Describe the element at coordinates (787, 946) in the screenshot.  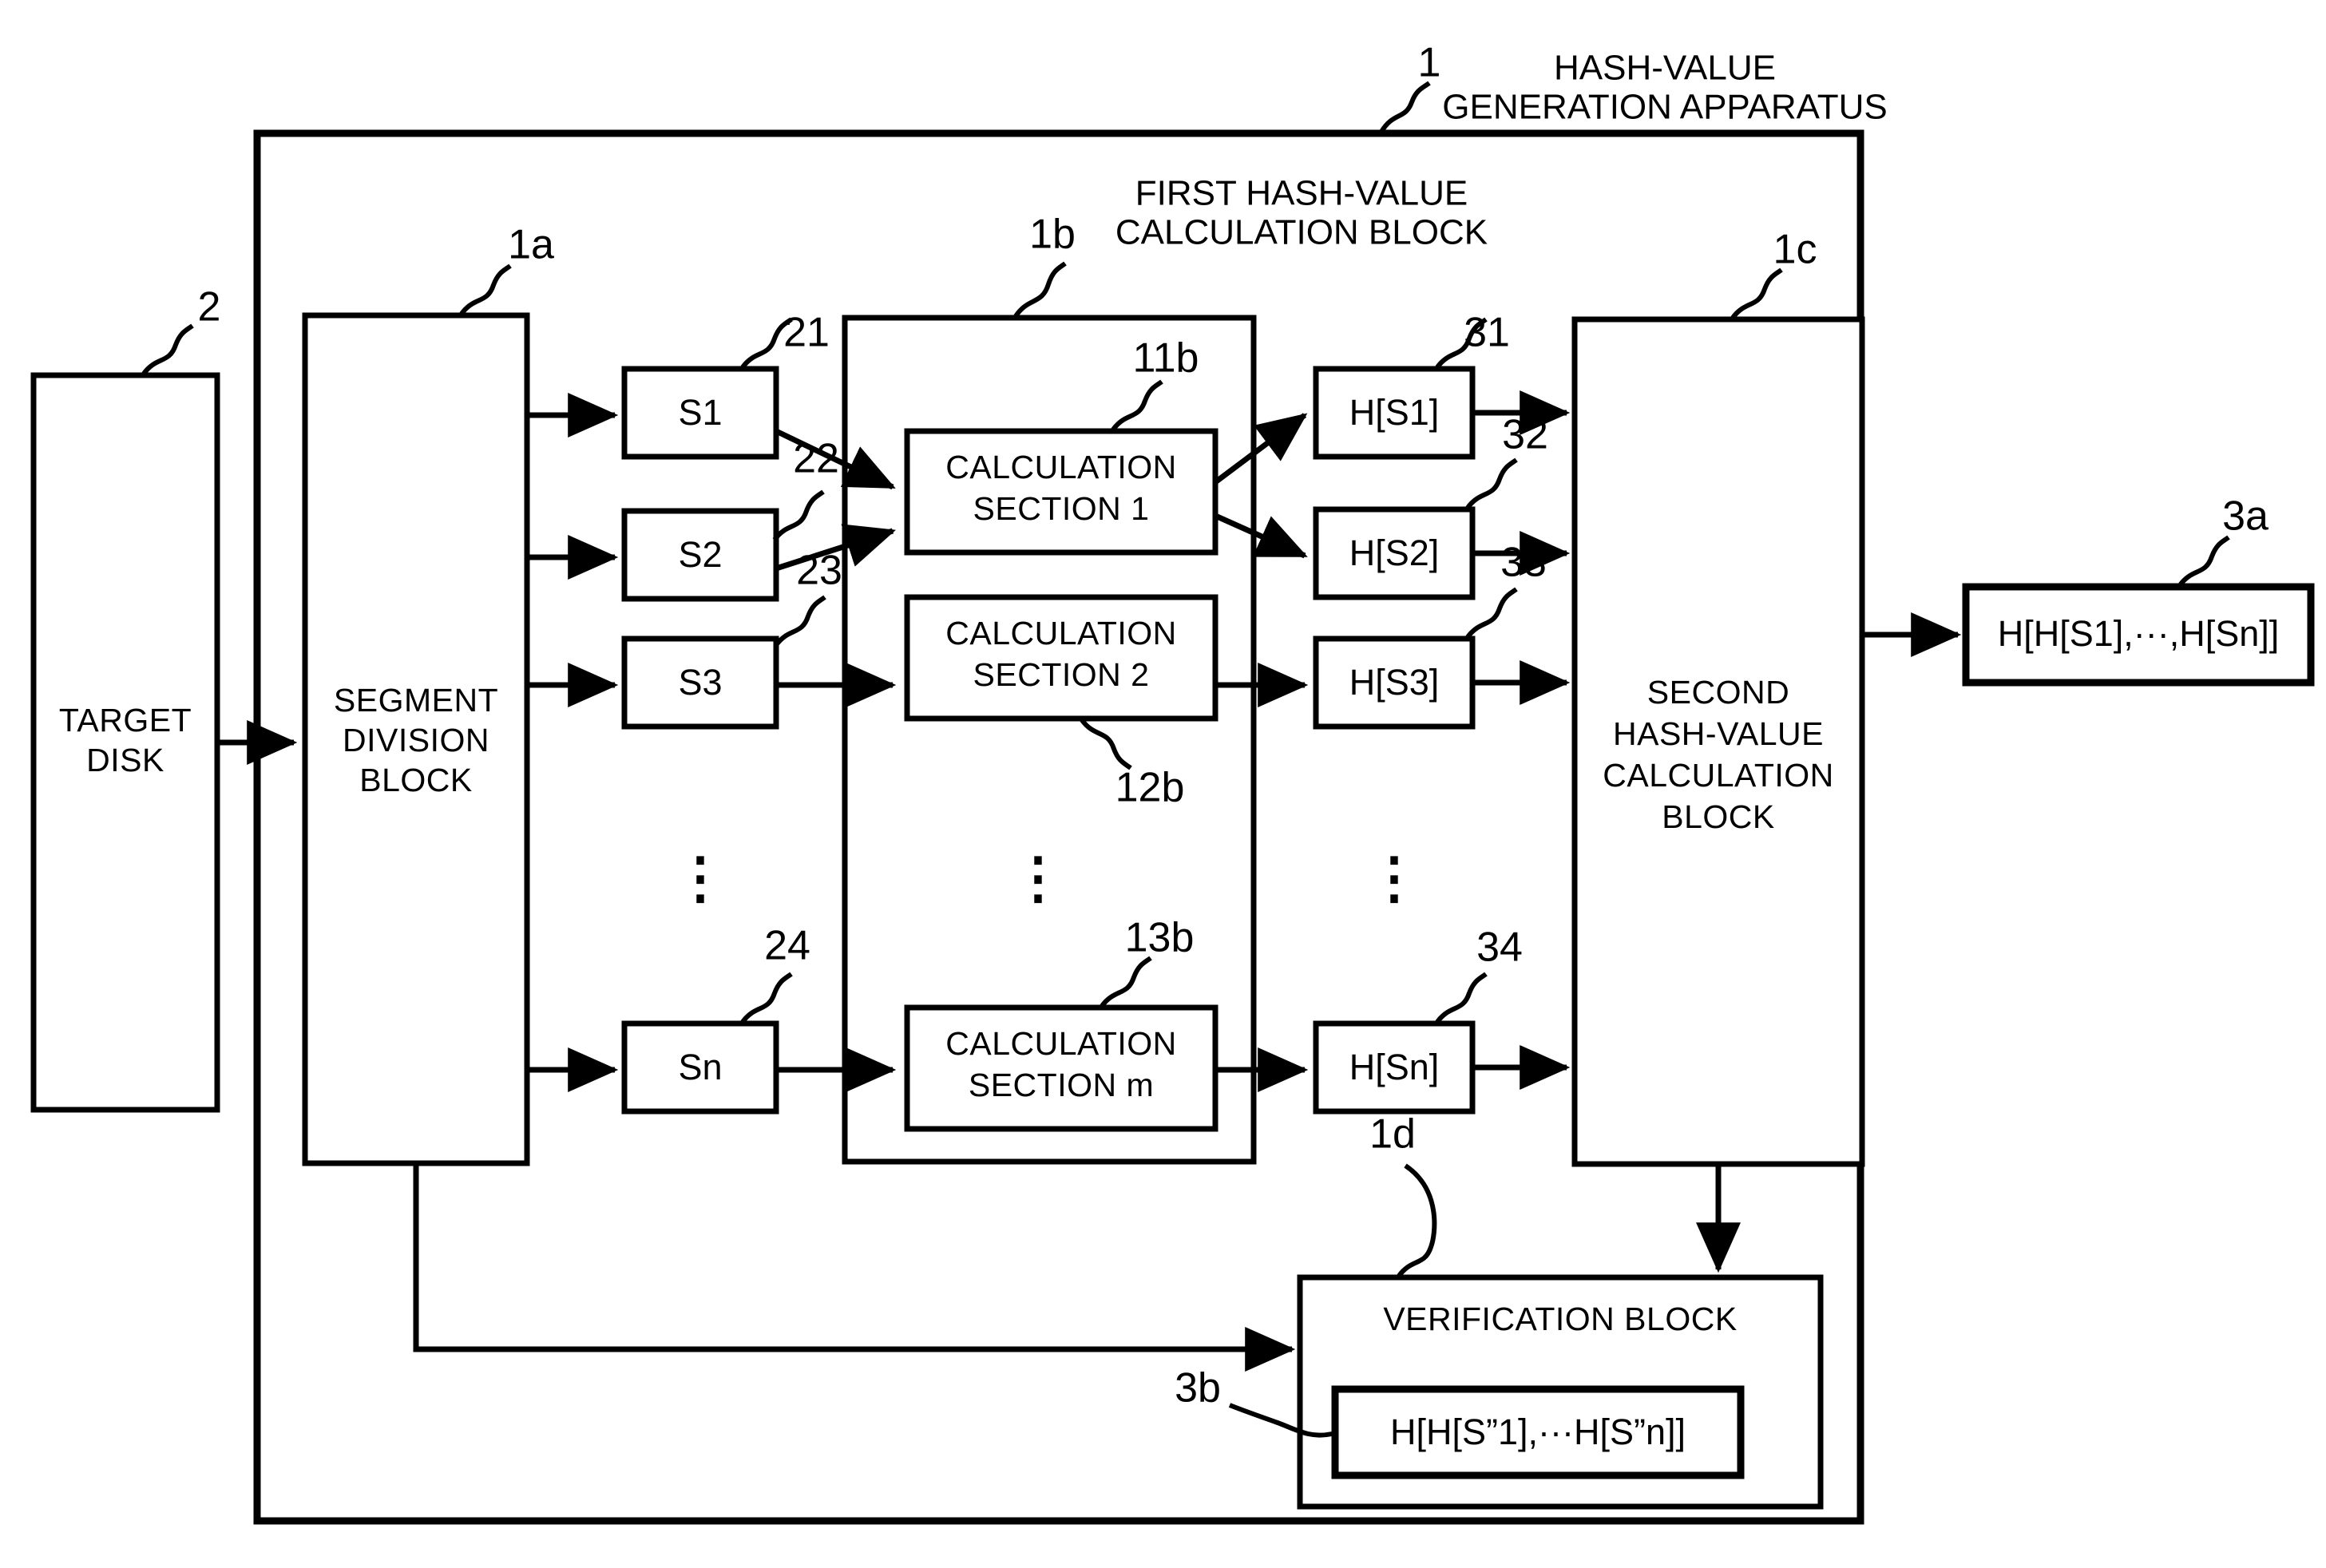
I see `segment-ref-24: 24` at that location.